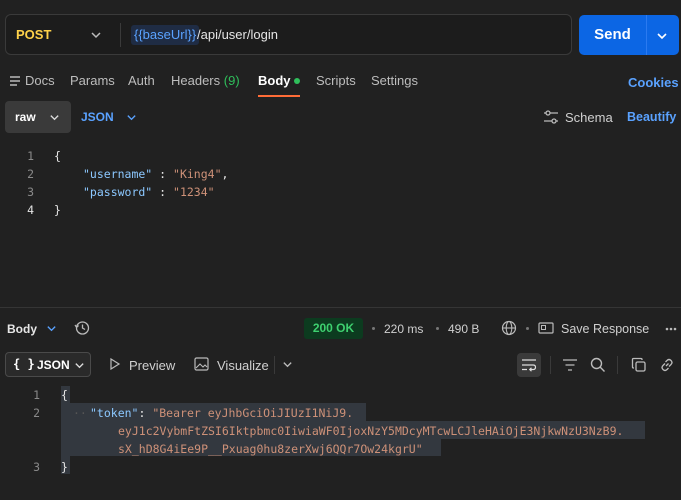 This screenshot has height=500, width=681. Describe the element at coordinates (671, 329) in the screenshot. I see `more-options-icon` at that location.